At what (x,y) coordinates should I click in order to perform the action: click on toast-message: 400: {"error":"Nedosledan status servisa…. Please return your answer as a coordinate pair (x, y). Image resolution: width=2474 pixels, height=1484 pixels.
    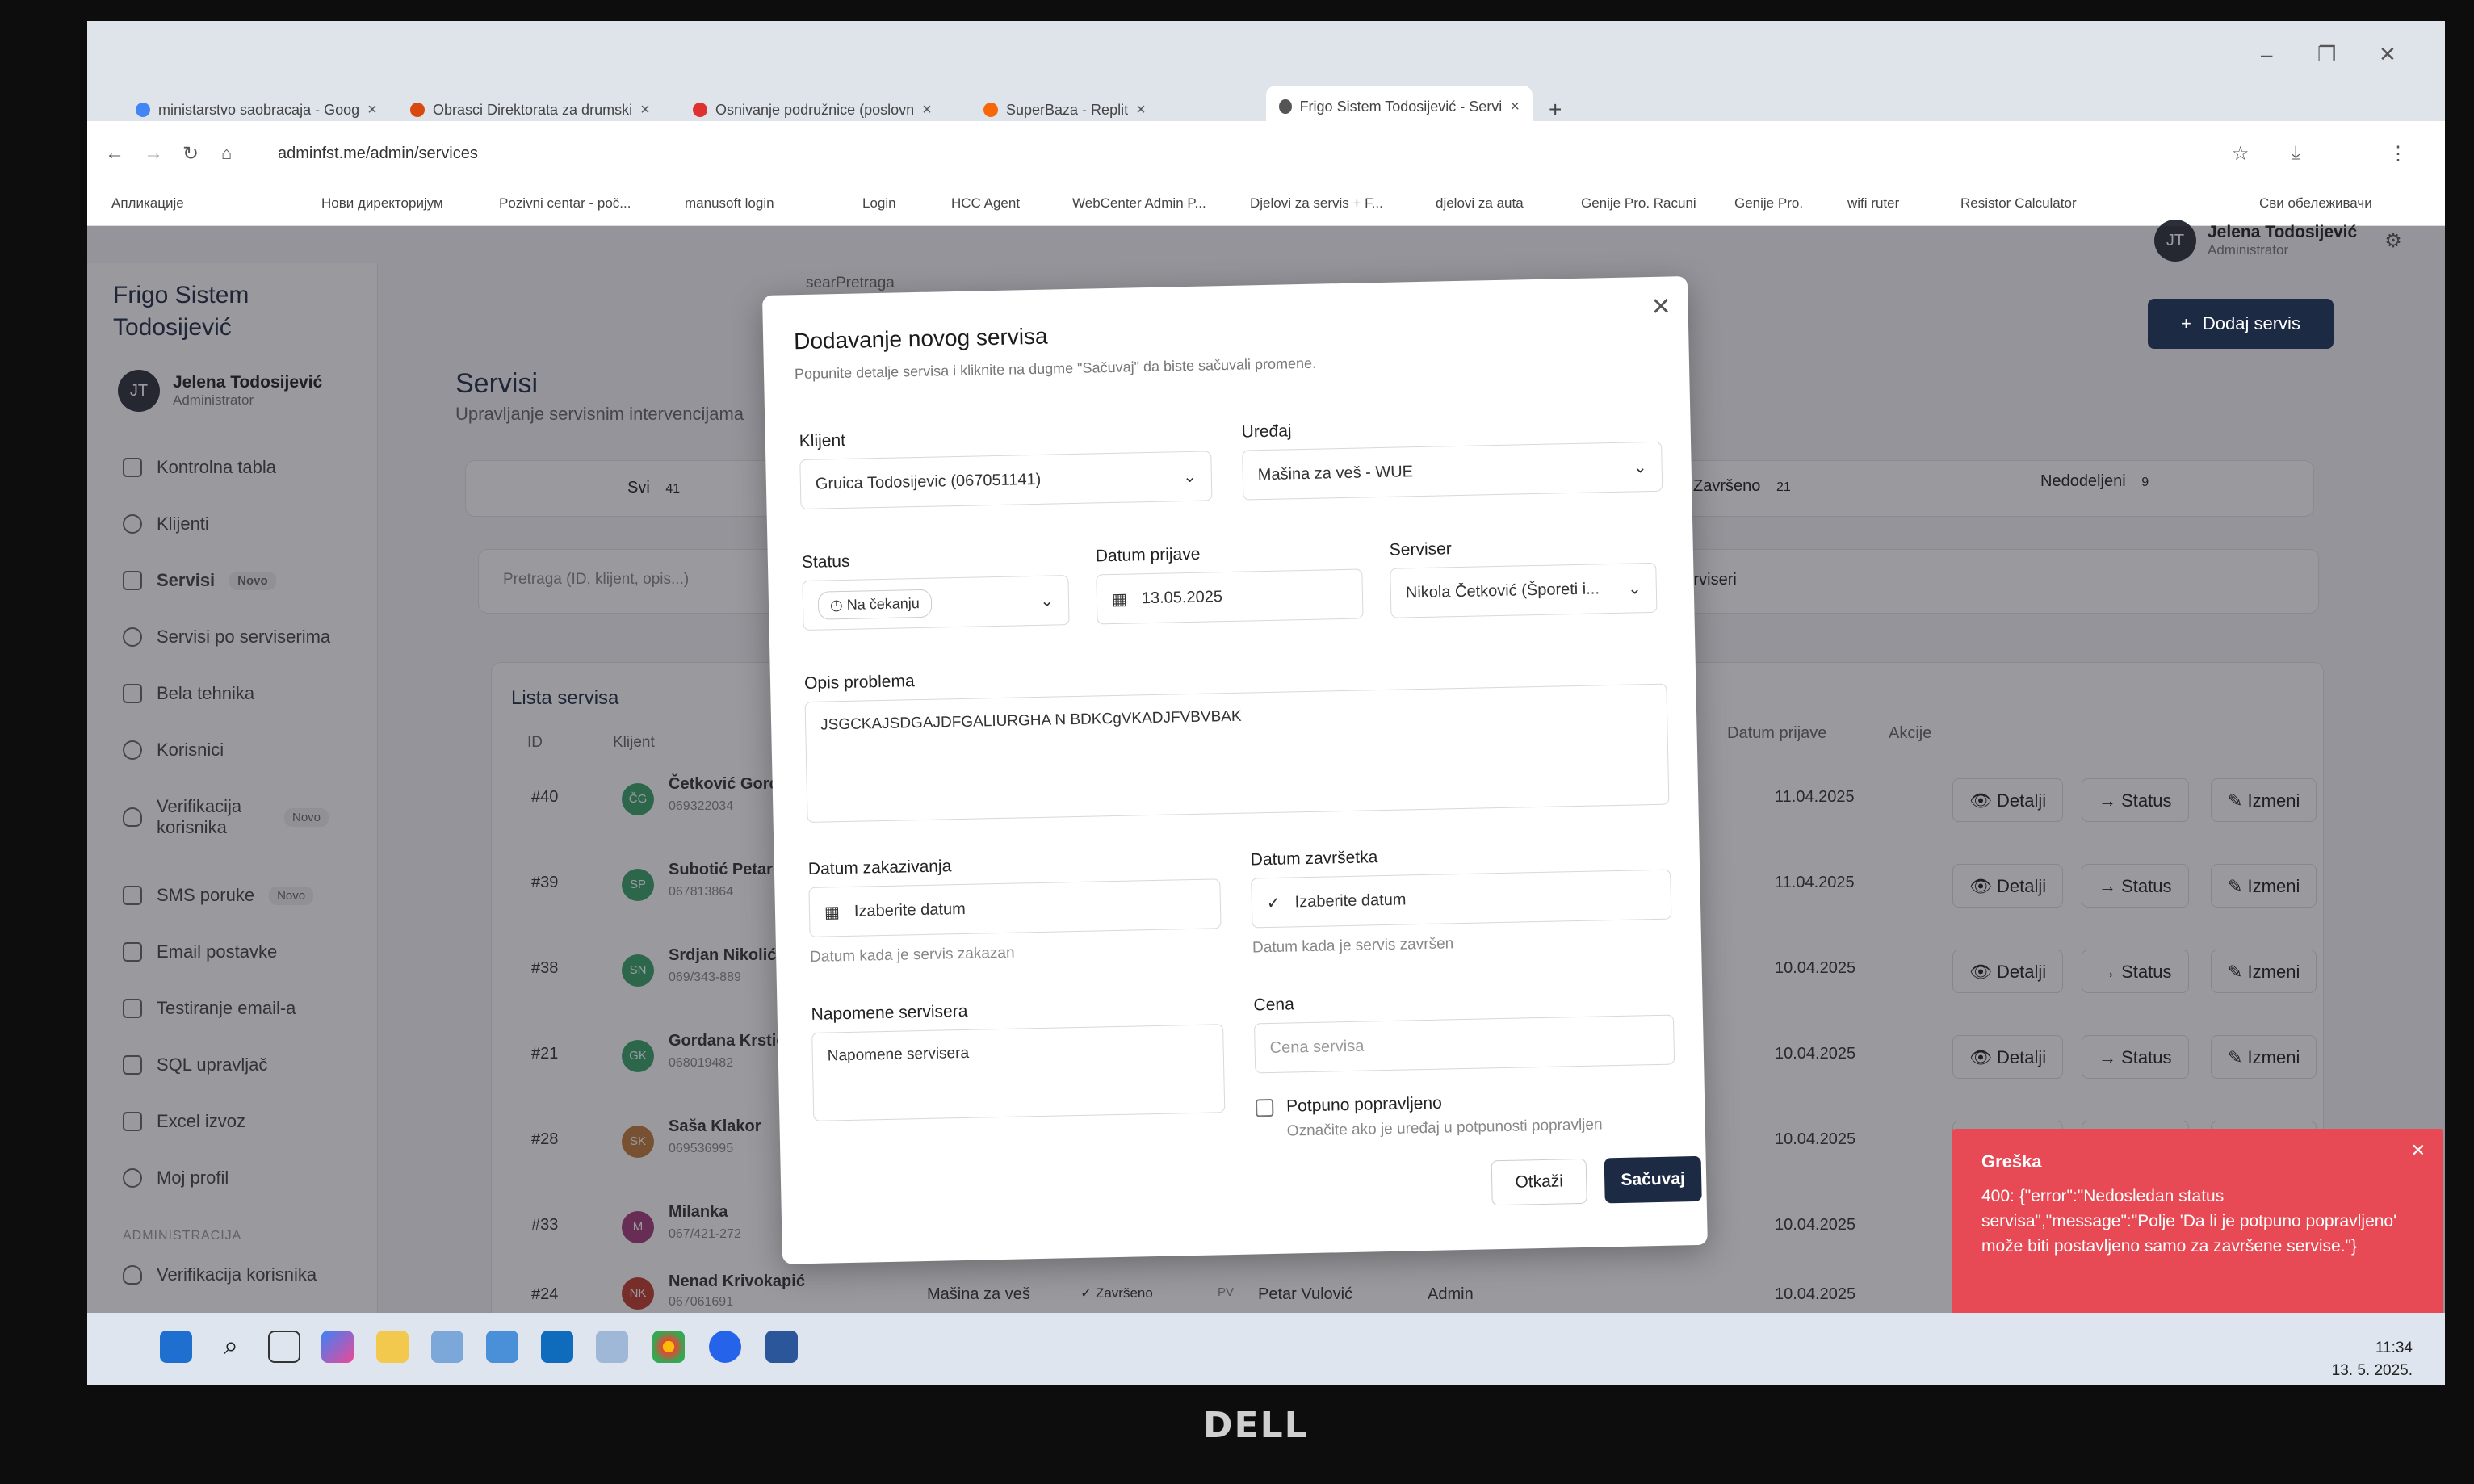
    Looking at the image, I should click on (2189, 1221).